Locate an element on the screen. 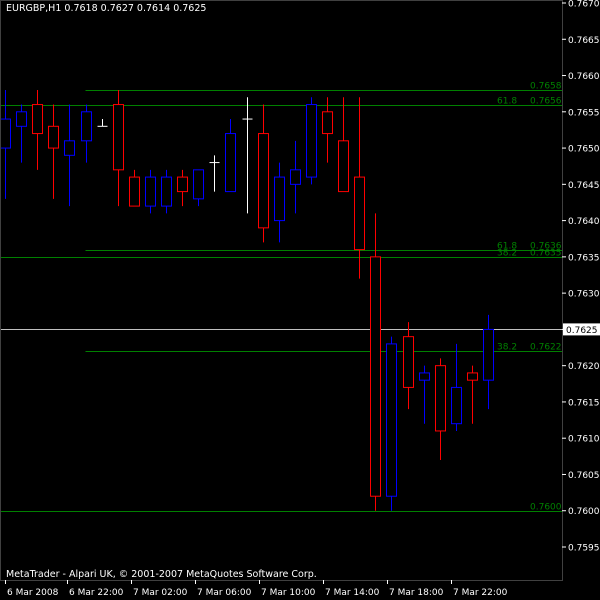 This screenshot has width=600, height=600. x-tick-label-0: 6 Mar 2008 is located at coordinates (33, 593).